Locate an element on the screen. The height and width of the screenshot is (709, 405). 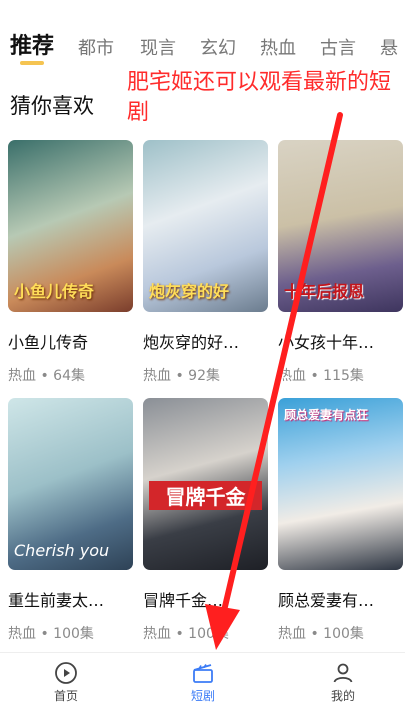
drama-poster: 十年后报恩 is located at coordinates (340, 226).